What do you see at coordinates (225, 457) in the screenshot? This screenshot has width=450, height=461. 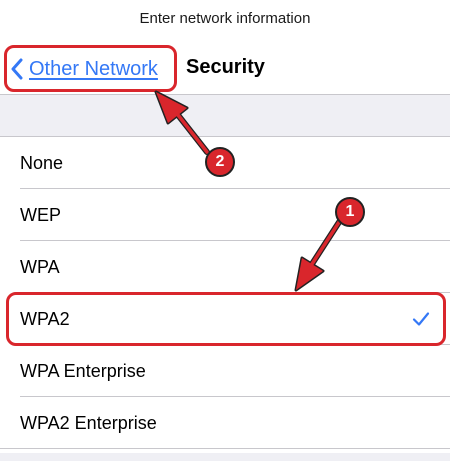 I see `section-footer` at bounding box center [225, 457].